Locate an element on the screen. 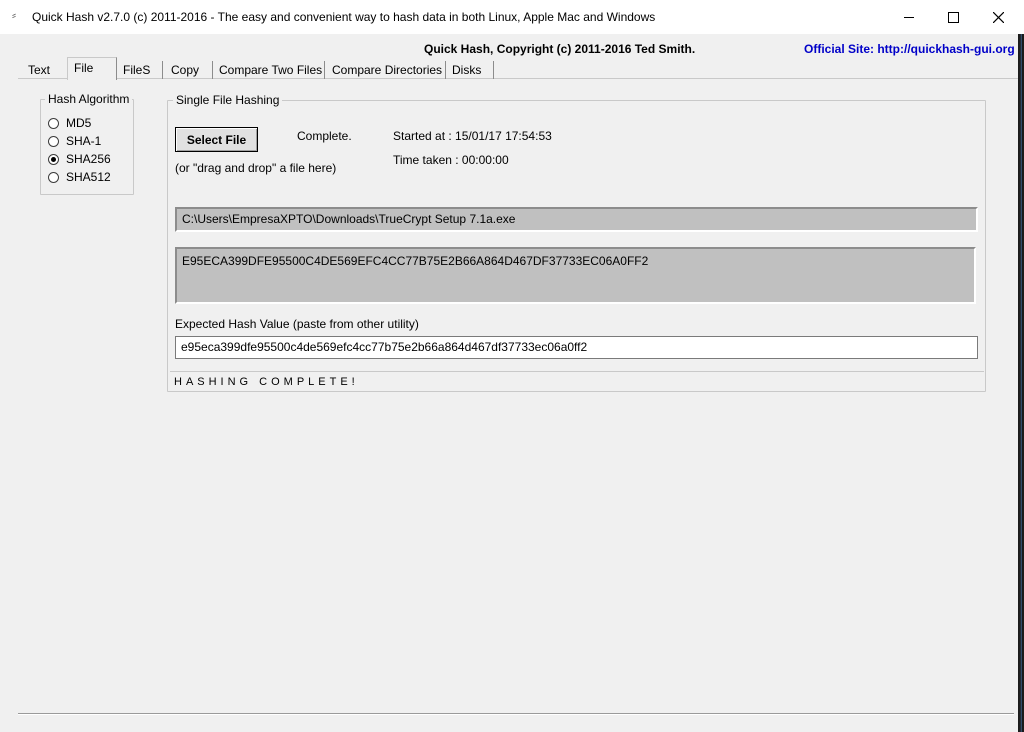 The width and height of the screenshot is (1024, 732). tab-file: File is located at coordinates (92, 68).